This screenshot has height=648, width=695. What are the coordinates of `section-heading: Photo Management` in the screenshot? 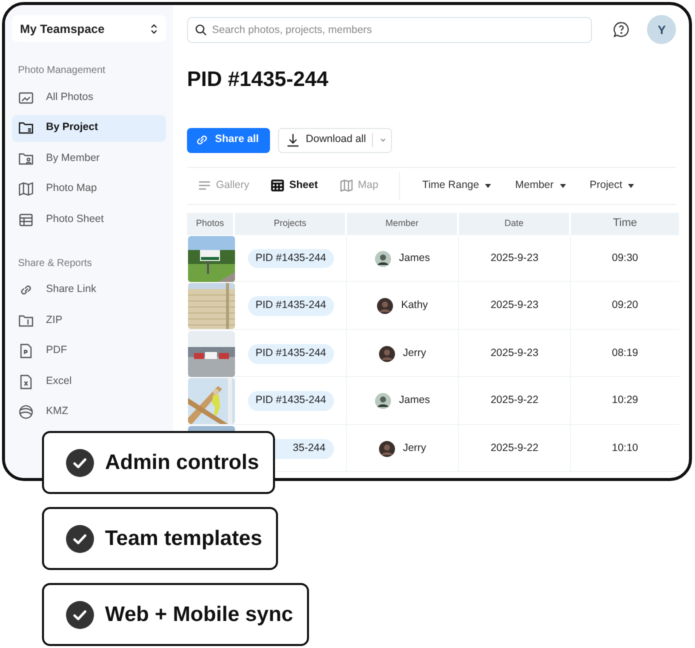 It's located at (61, 71).